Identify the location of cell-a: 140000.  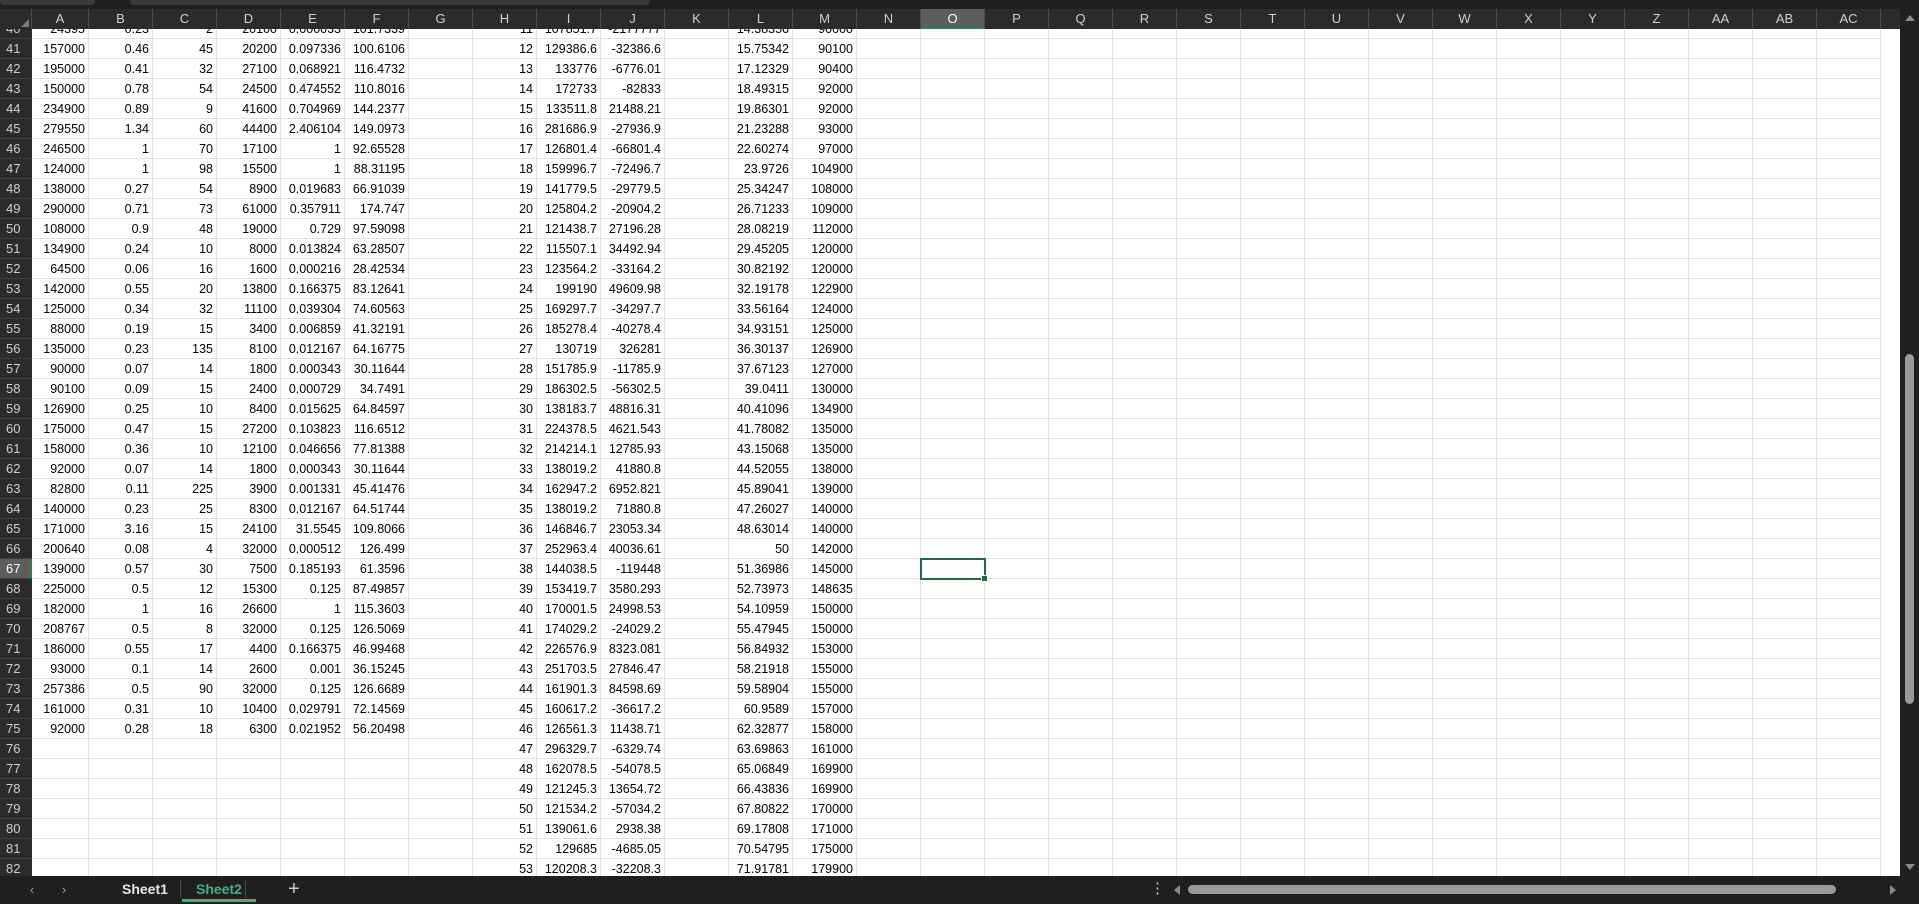
(60, 509).